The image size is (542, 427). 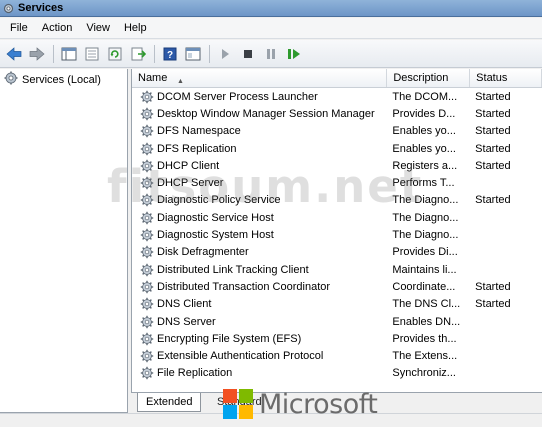 I want to click on column-header-name: Name ▲, so click(x=260, y=78).